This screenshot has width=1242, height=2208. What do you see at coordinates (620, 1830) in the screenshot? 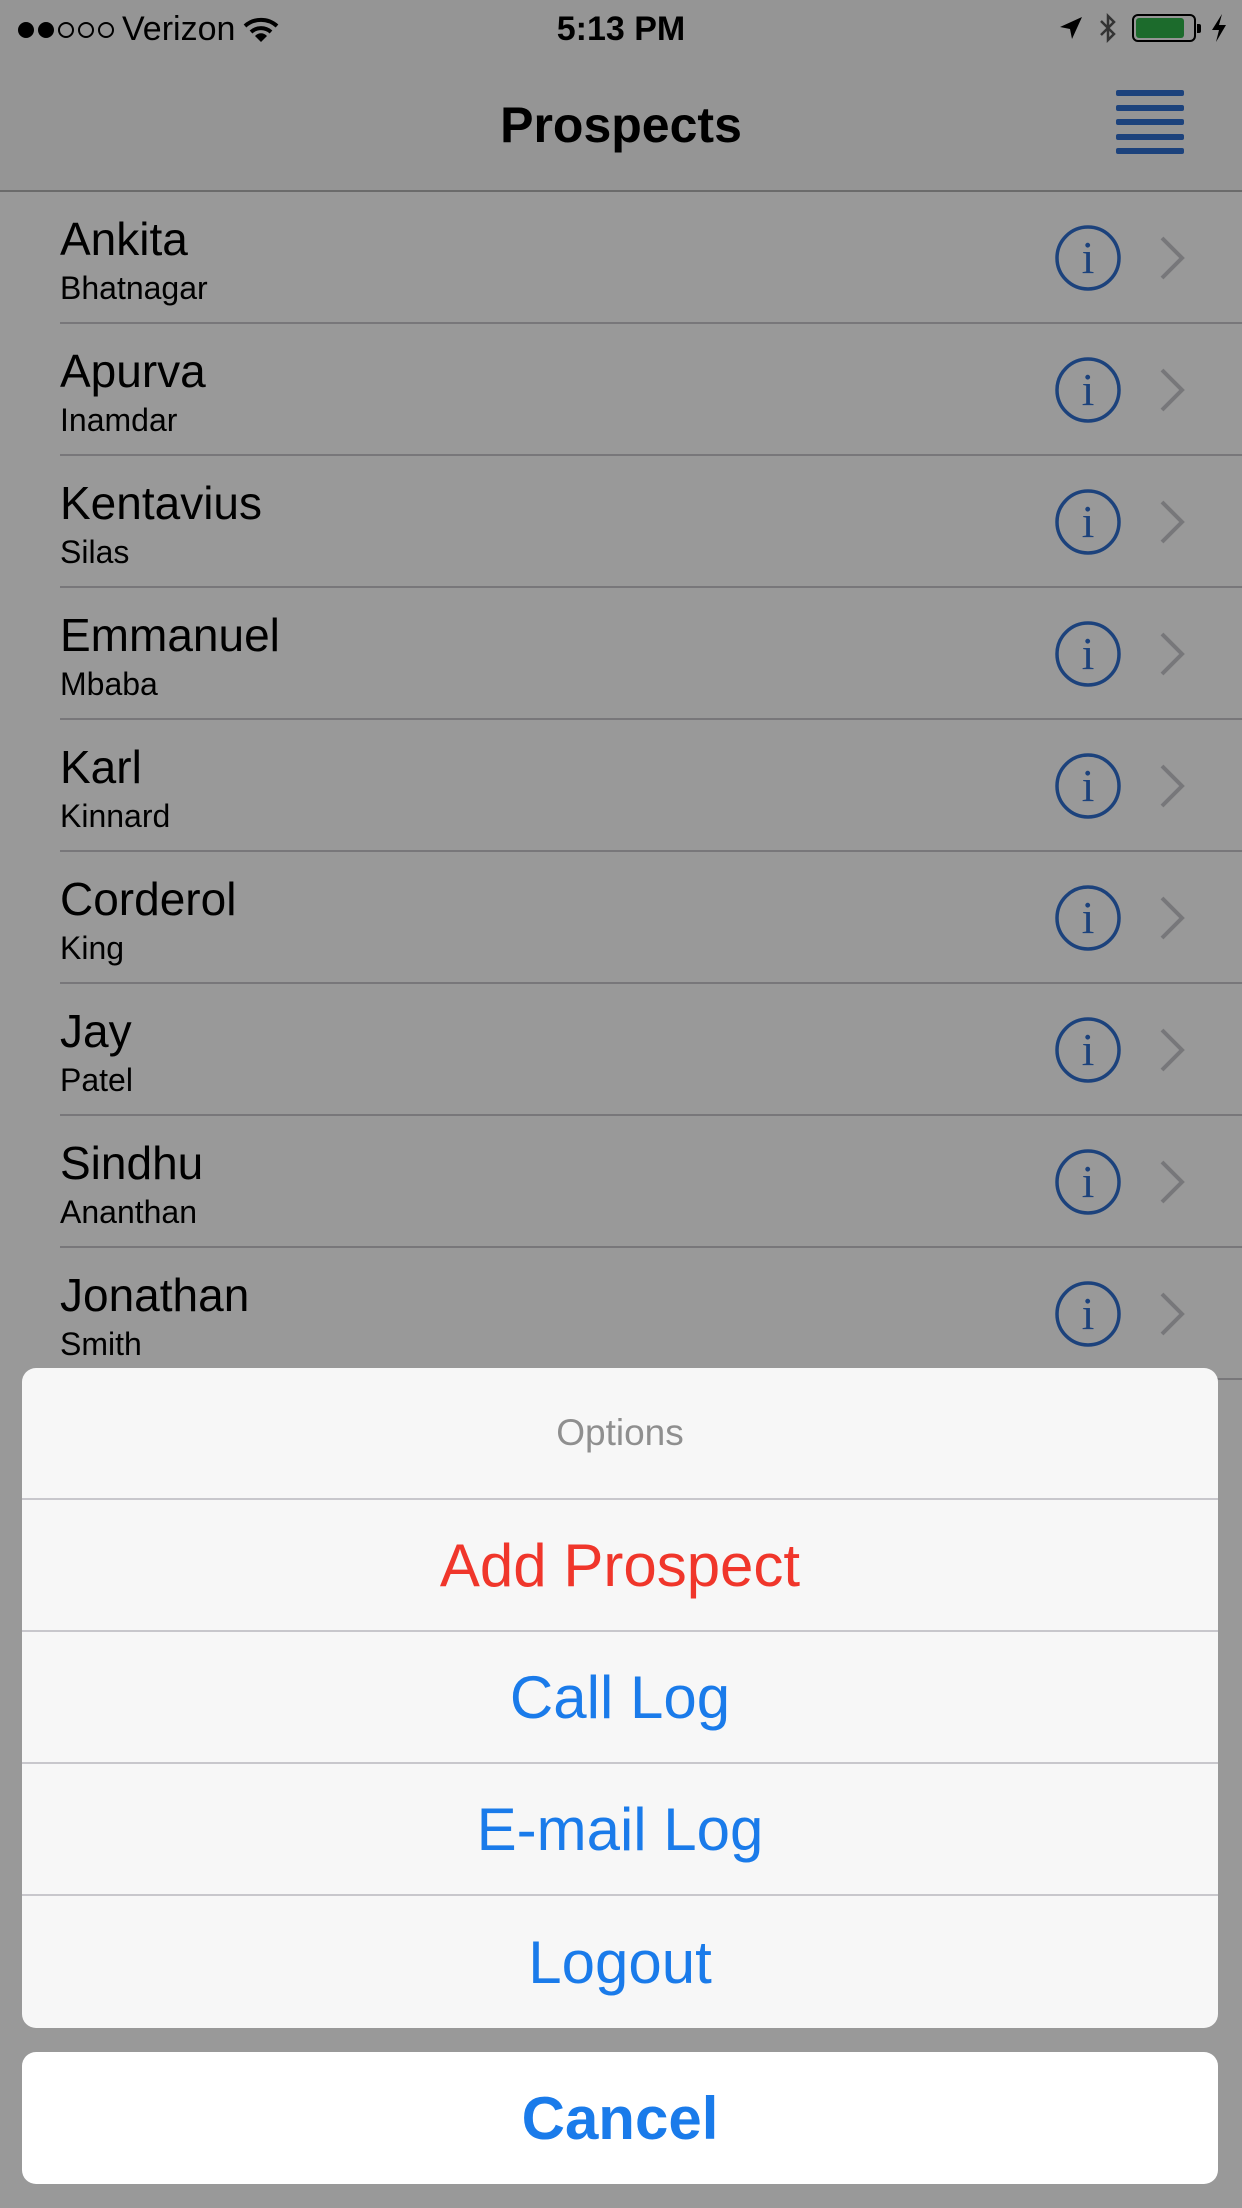
I see `email-log-button: E-mail Log` at bounding box center [620, 1830].